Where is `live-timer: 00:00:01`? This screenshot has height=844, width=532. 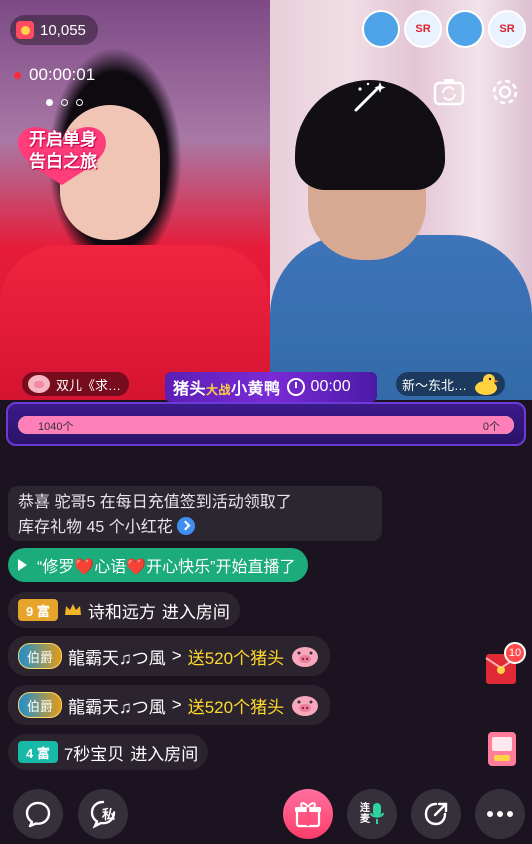
live-timer: 00:00:01 is located at coordinates (54, 75).